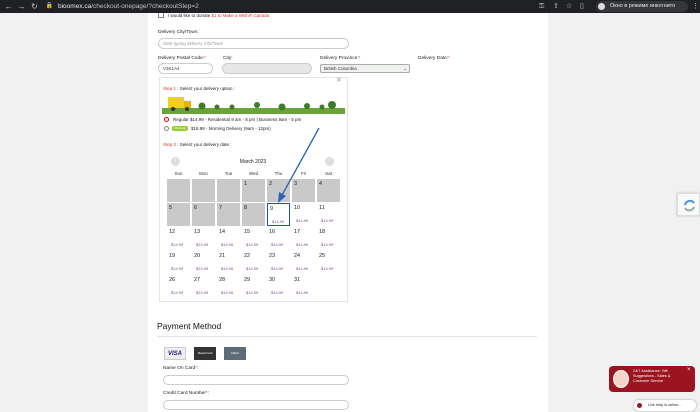 The height and width of the screenshot is (412, 700). Describe the element at coordinates (582, 6) in the screenshot. I see `sidebar-icon: ▯` at that location.